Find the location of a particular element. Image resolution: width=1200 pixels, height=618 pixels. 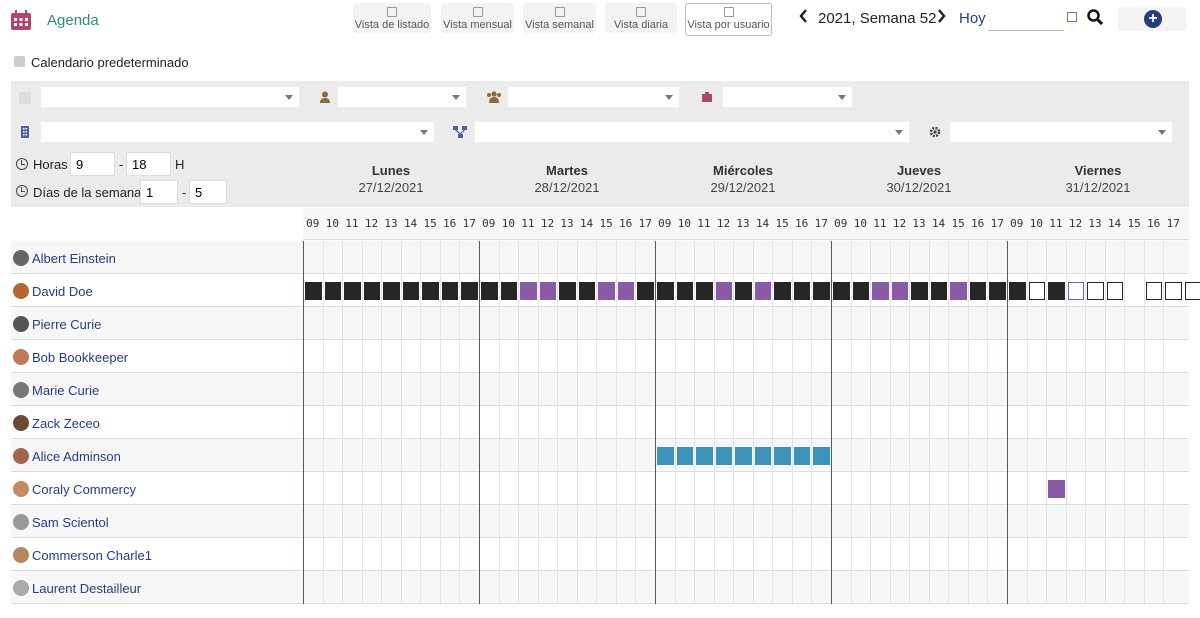

project-select is located at coordinates (692, 132).